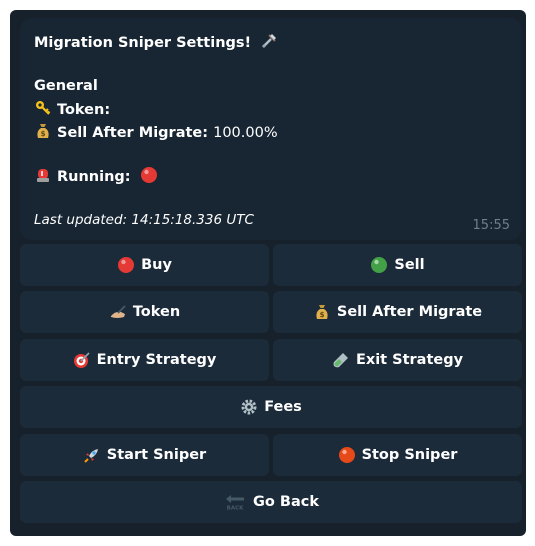  I want to click on sell-after-migrate-button-label: Sell After Migrate, so click(409, 312).